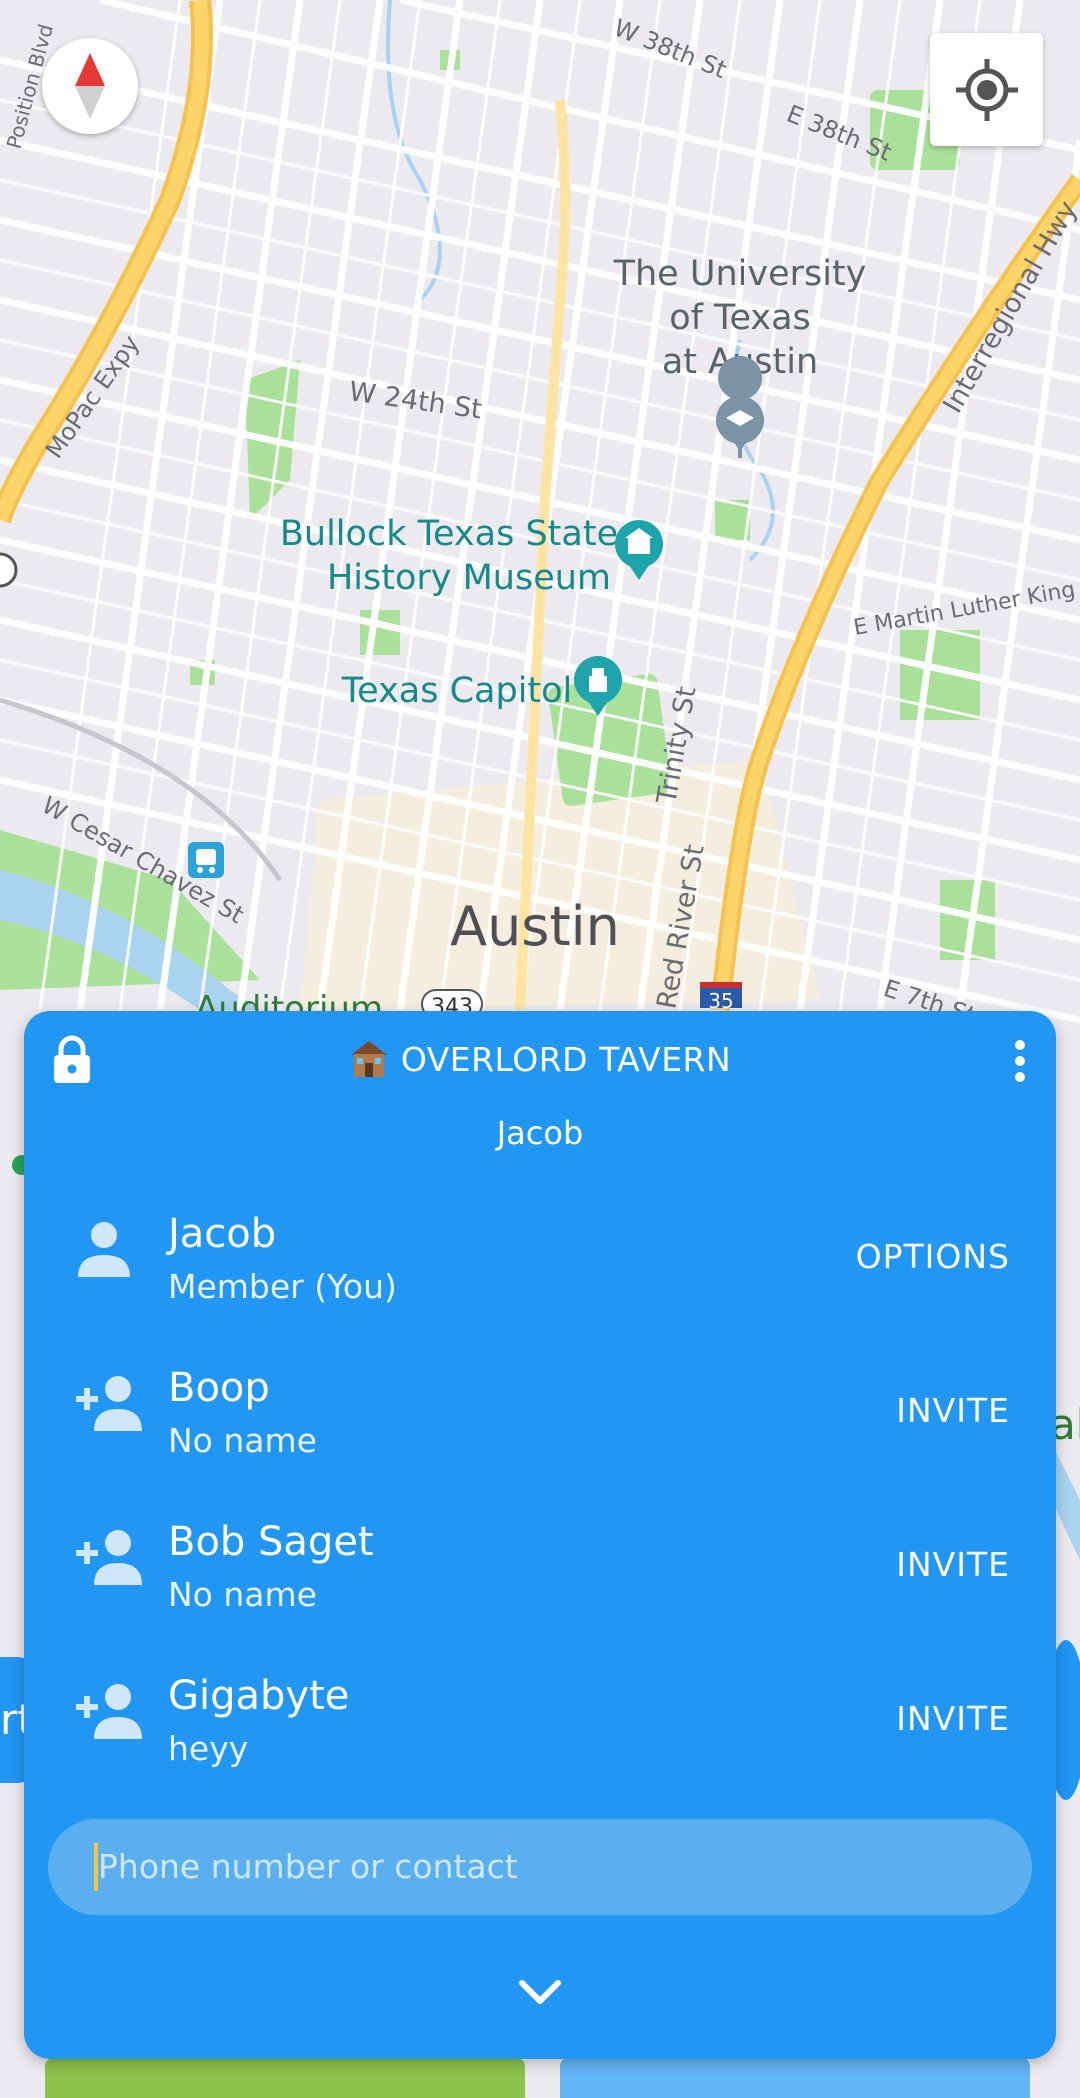 The image size is (1080, 2098). What do you see at coordinates (720, 1001) in the screenshot?
I see `svg-text: 35` at bounding box center [720, 1001].